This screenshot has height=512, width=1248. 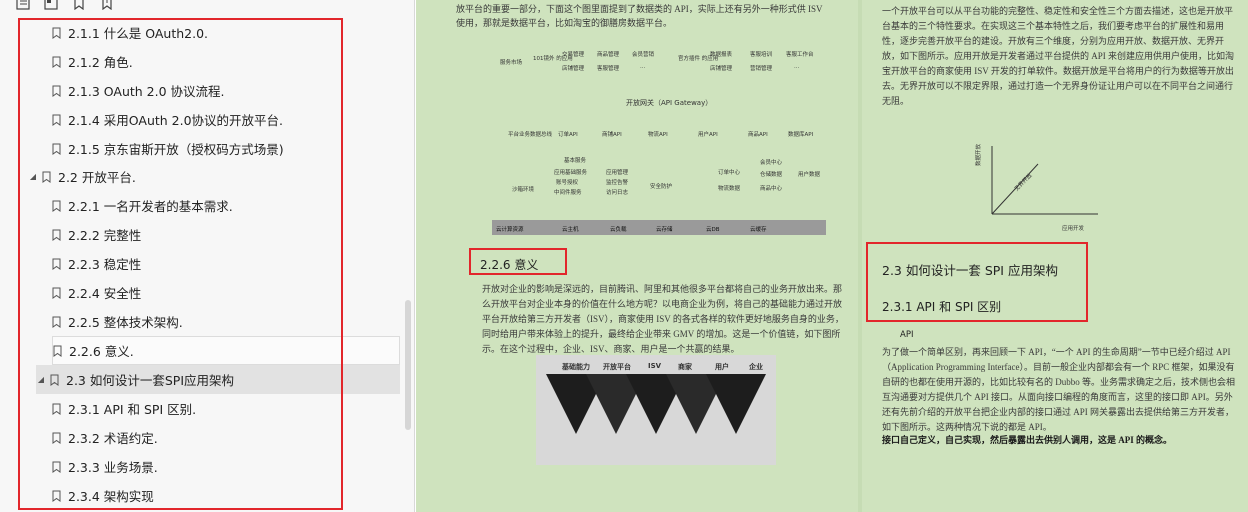 What do you see at coordinates (570, 230) in the screenshot?
I see `arch-label: 云主机` at bounding box center [570, 230].